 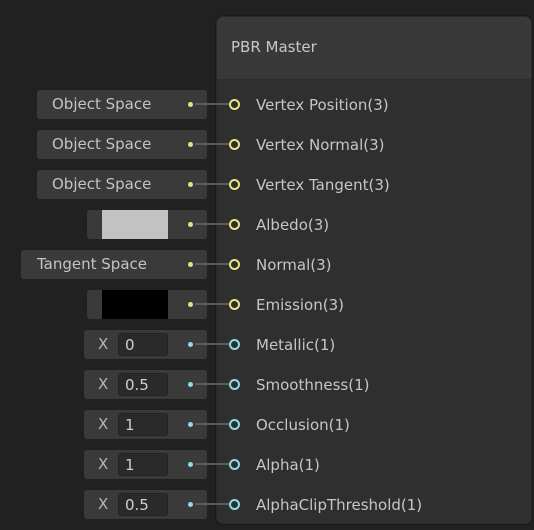 What do you see at coordinates (234, 504) in the screenshot?
I see `input-port-alphaclipthreshold` at bounding box center [234, 504].